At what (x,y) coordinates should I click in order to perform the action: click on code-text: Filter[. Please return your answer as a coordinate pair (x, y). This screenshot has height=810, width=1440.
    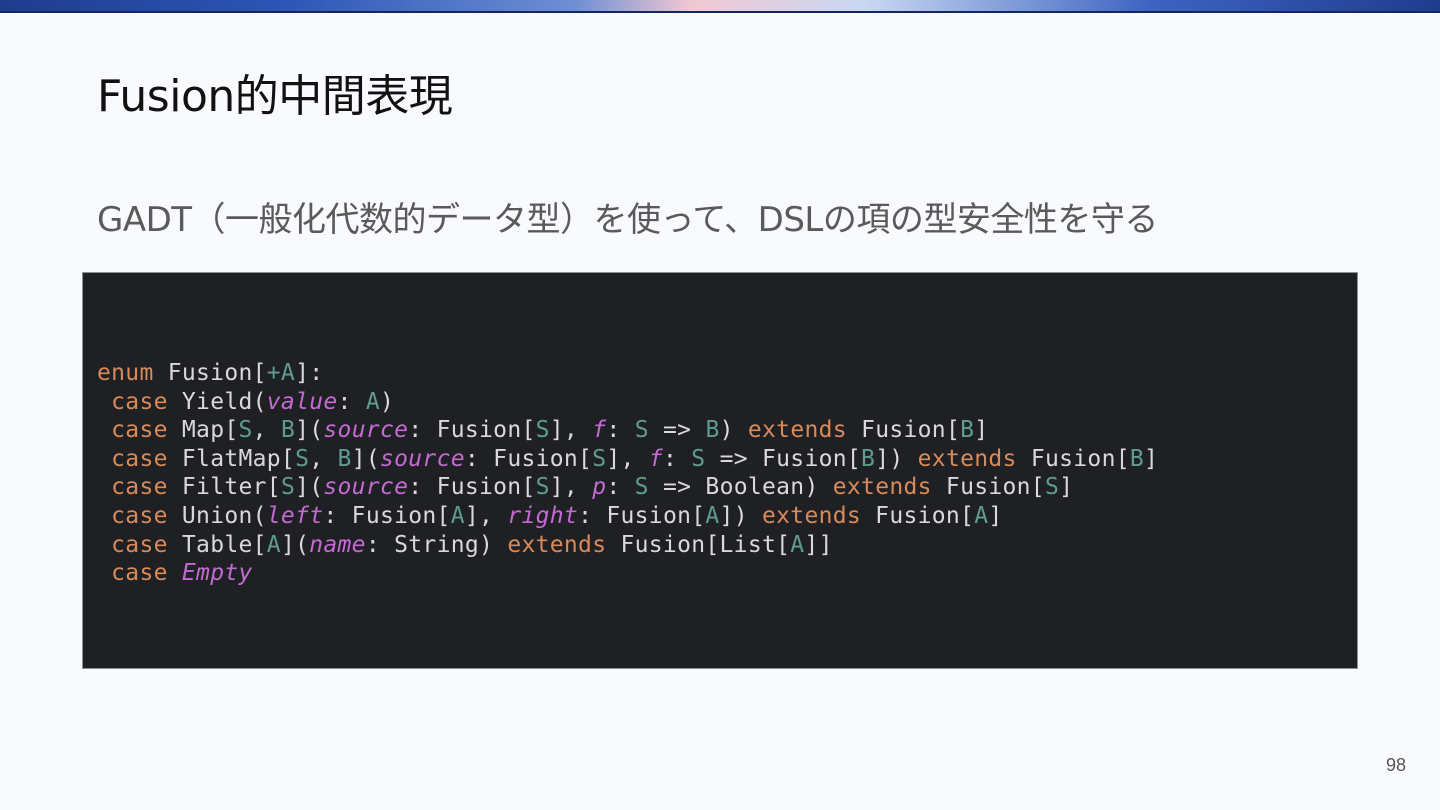
    Looking at the image, I should click on (224, 487).